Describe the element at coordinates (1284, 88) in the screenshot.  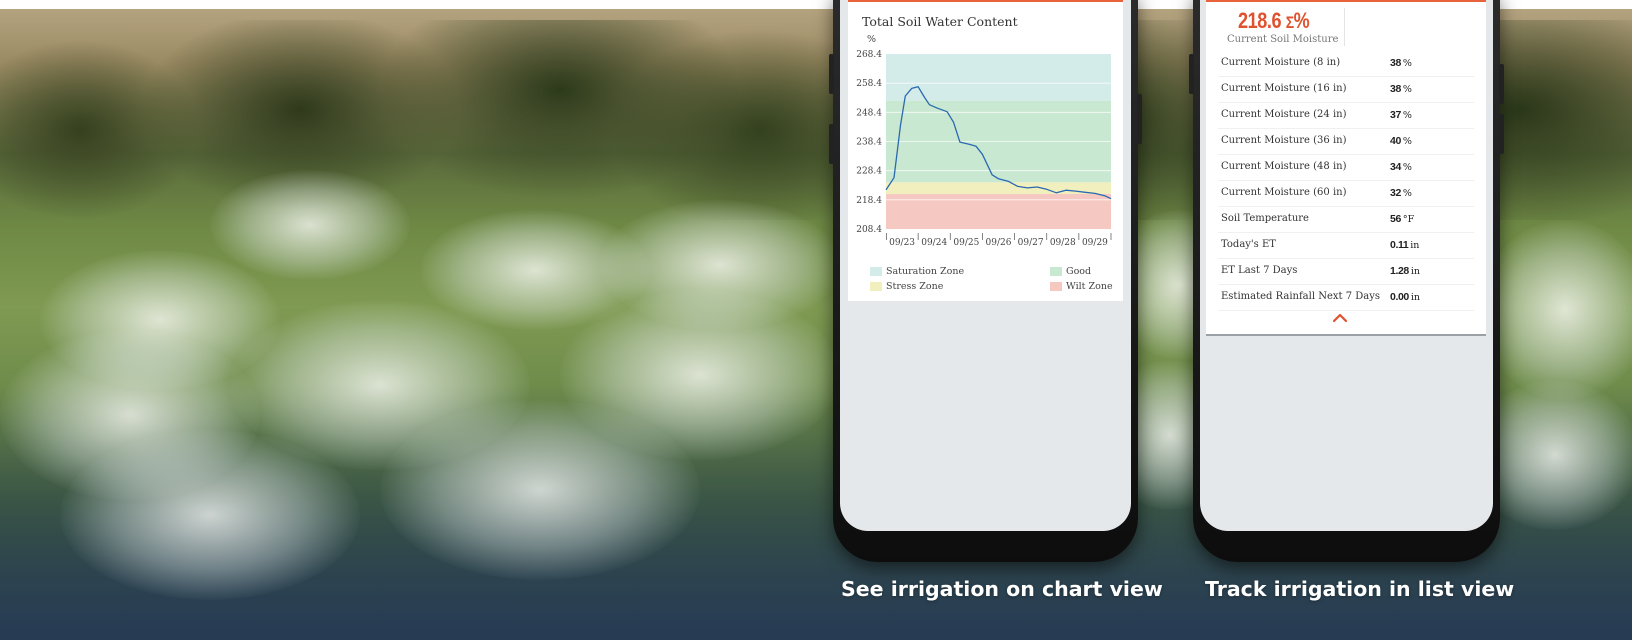
I see `list-item-label: Current Moisture (16 in)` at that location.